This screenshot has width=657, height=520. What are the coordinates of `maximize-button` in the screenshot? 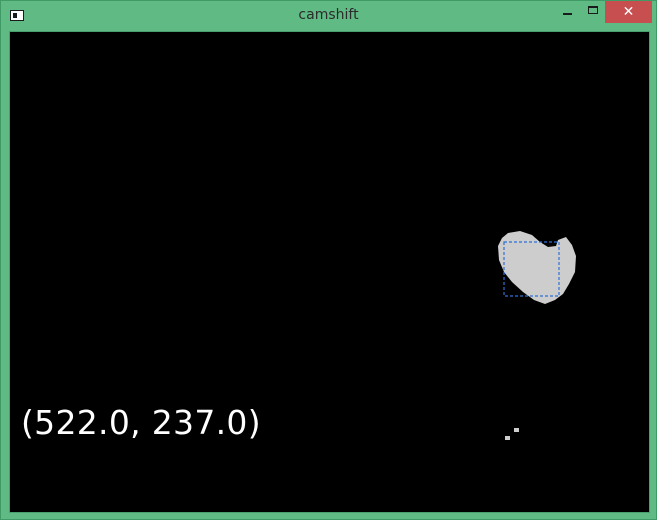 It's located at (593, 12).